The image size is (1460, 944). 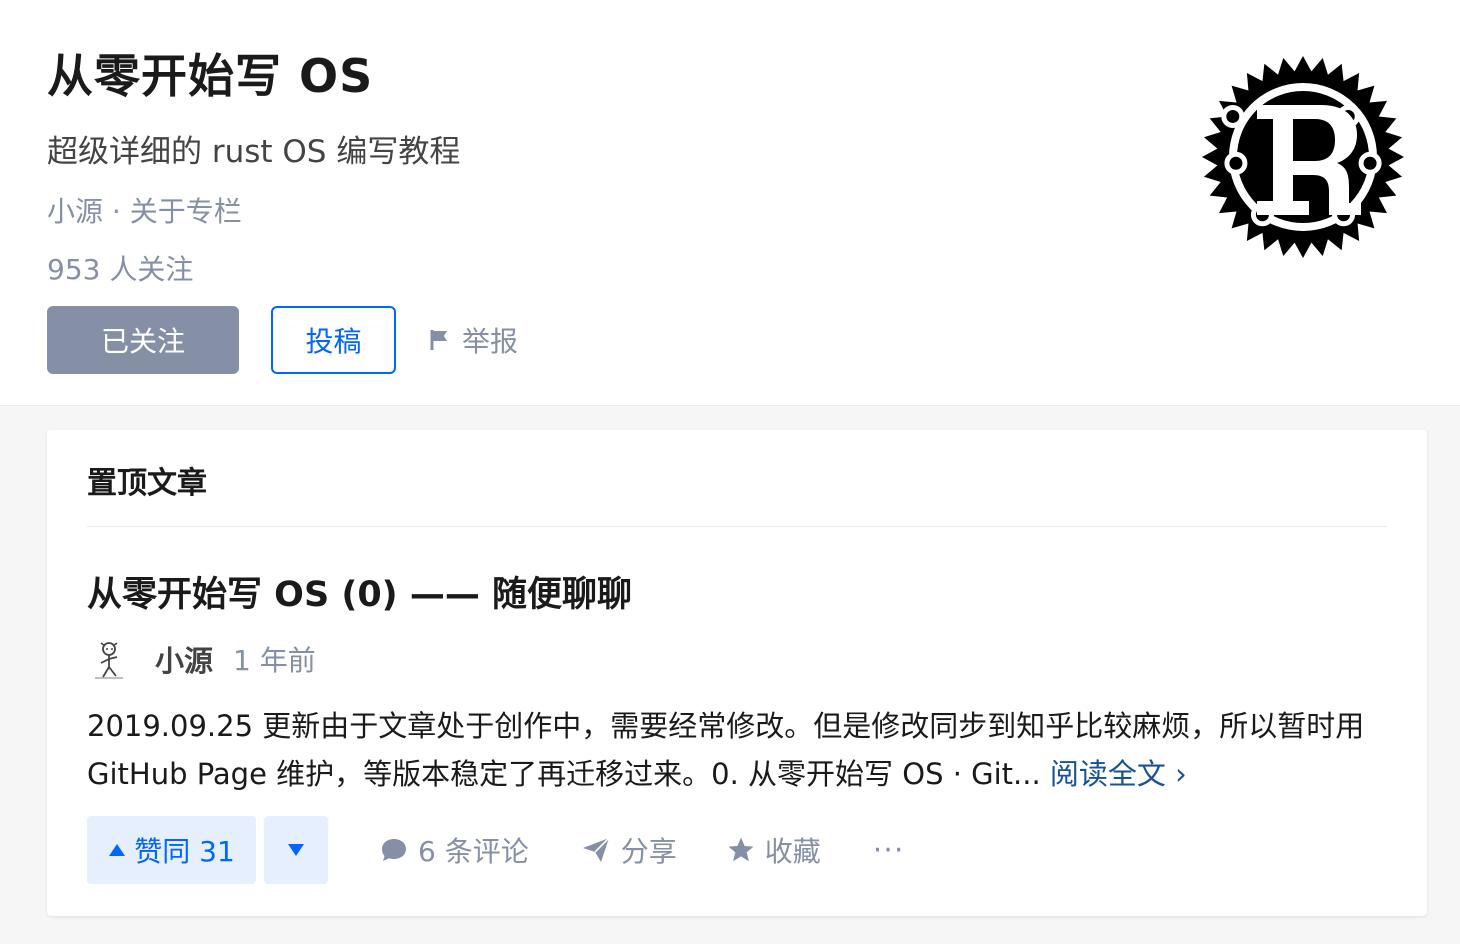 I want to click on upvote-button: 赞同 31, so click(x=171, y=850).